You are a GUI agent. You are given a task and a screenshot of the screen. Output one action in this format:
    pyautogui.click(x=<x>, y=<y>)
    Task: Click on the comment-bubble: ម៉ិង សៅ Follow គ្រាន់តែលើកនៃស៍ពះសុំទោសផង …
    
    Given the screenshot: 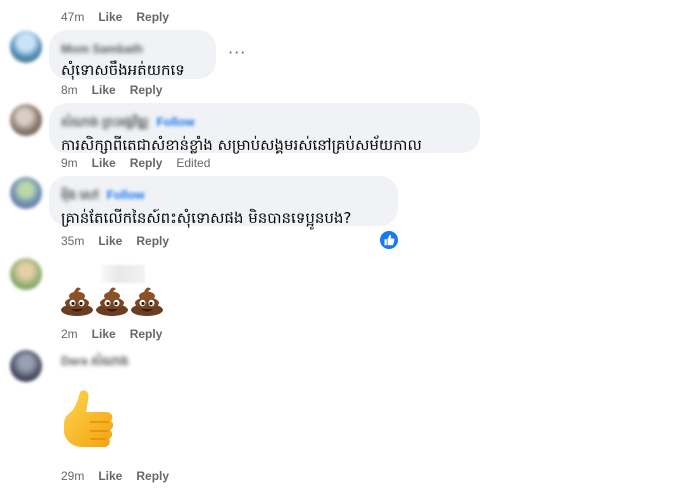 What is the action you would take?
    pyautogui.click(x=223, y=201)
    